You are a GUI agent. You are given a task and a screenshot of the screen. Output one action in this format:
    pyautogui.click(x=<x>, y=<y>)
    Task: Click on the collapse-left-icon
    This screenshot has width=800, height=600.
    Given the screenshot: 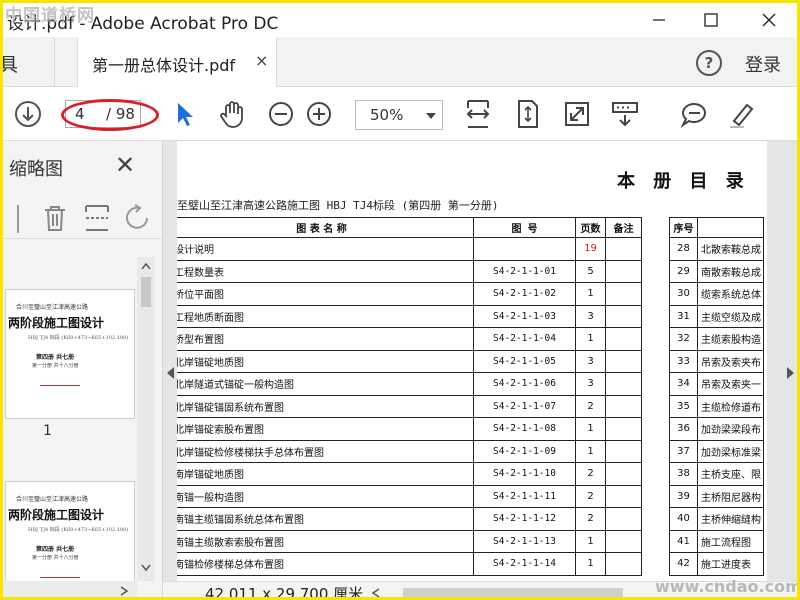 What is the action you would take?
    pyautogui.click(x=170, y=373)
    